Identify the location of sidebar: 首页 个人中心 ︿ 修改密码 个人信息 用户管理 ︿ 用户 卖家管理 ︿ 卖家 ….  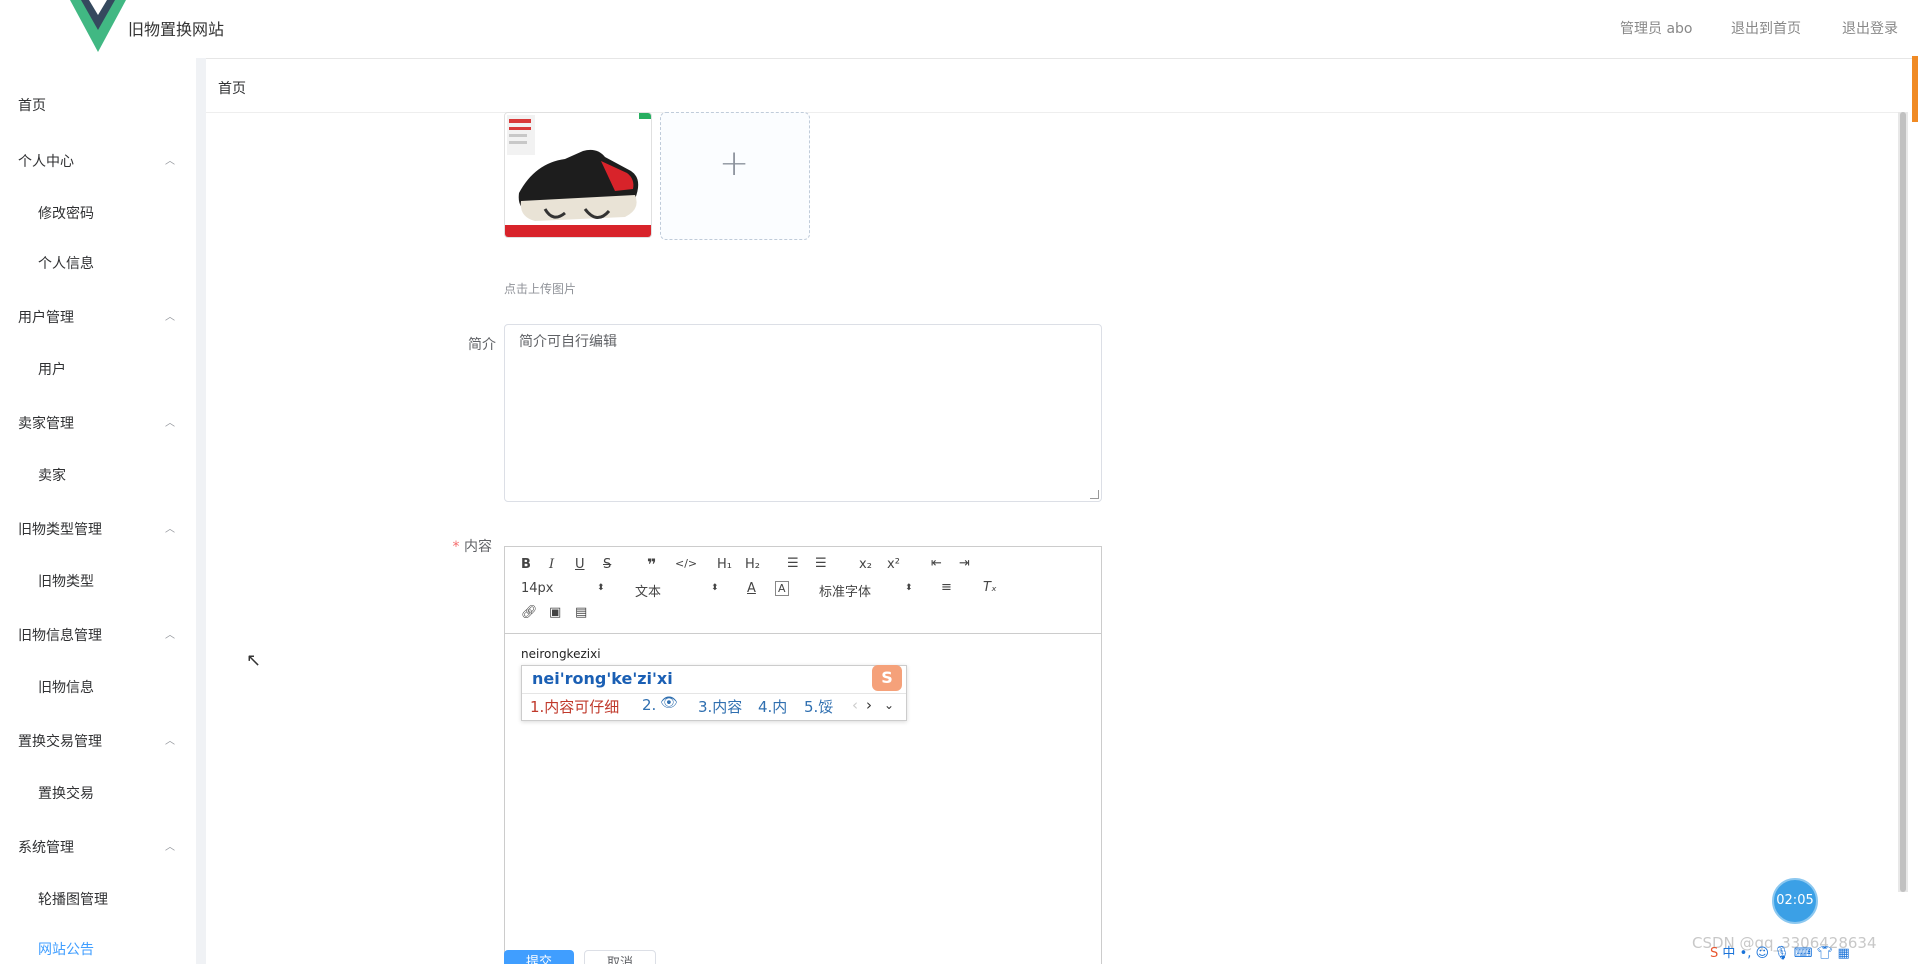
(98, 511).